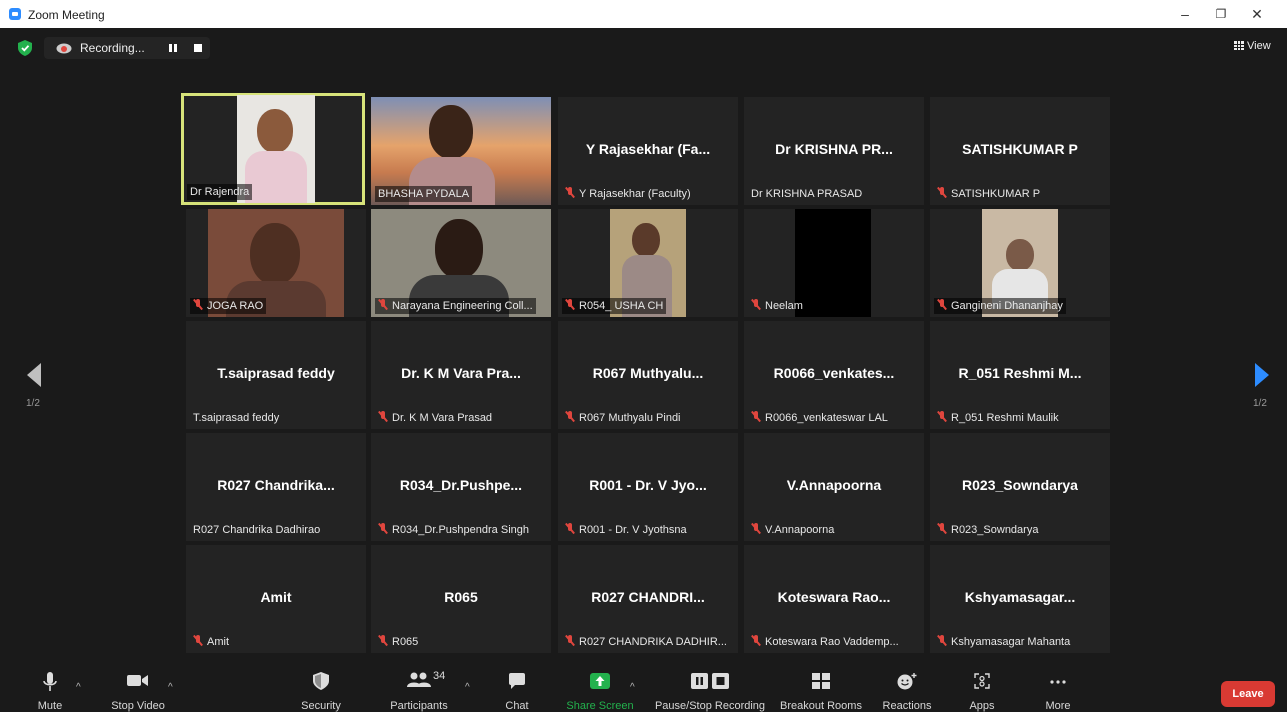  I want to click on participant-video, so click(833, 263).